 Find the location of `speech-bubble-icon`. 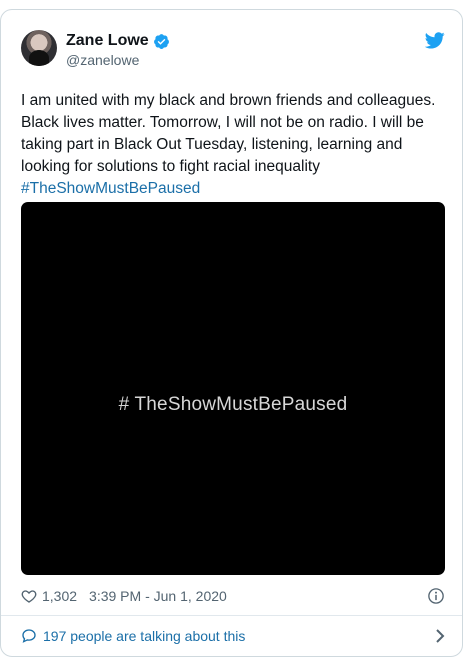

speech-bubble-icon is located at coordinates (29, 636).